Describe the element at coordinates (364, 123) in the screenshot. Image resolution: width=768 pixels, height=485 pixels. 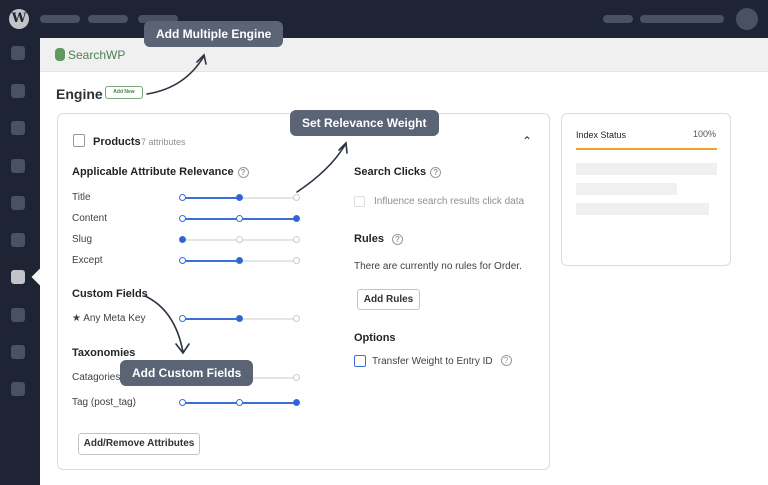
I see `callout-set-relevance-weight: Set Relevance Weight` at that location.